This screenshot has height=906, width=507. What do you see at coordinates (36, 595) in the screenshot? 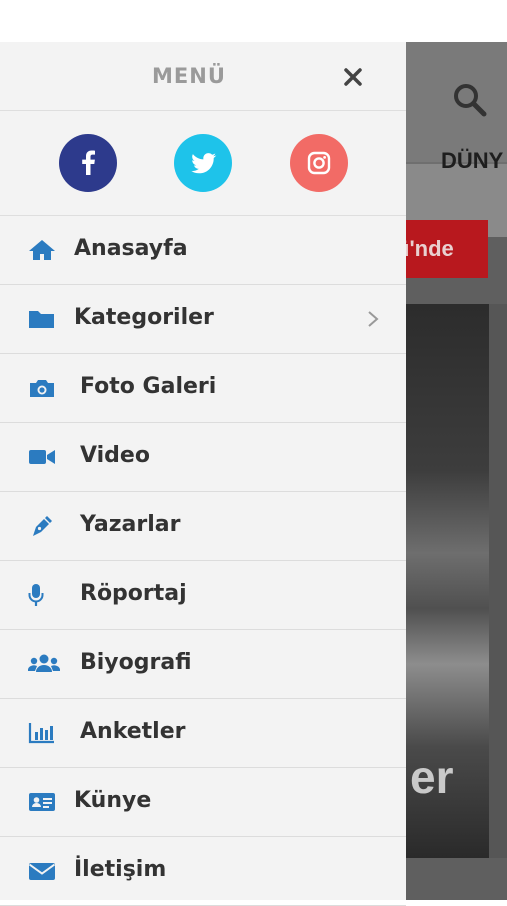
I see `microphone-icon` at bounding box center [36, 595].